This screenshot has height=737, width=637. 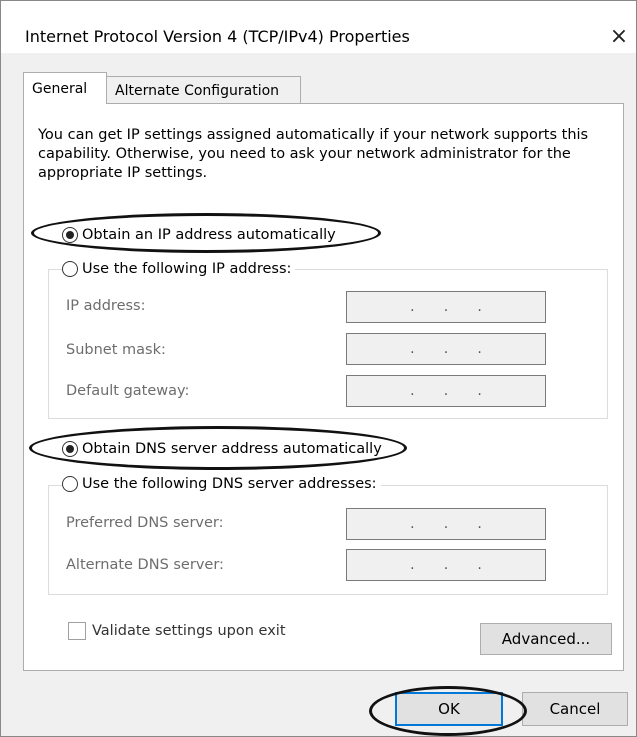 What do you see at coordinates (189, 631) in the screenshot?
I see `validate-settings-label: Validate settings upon exit` at bounding box center [189, 631].